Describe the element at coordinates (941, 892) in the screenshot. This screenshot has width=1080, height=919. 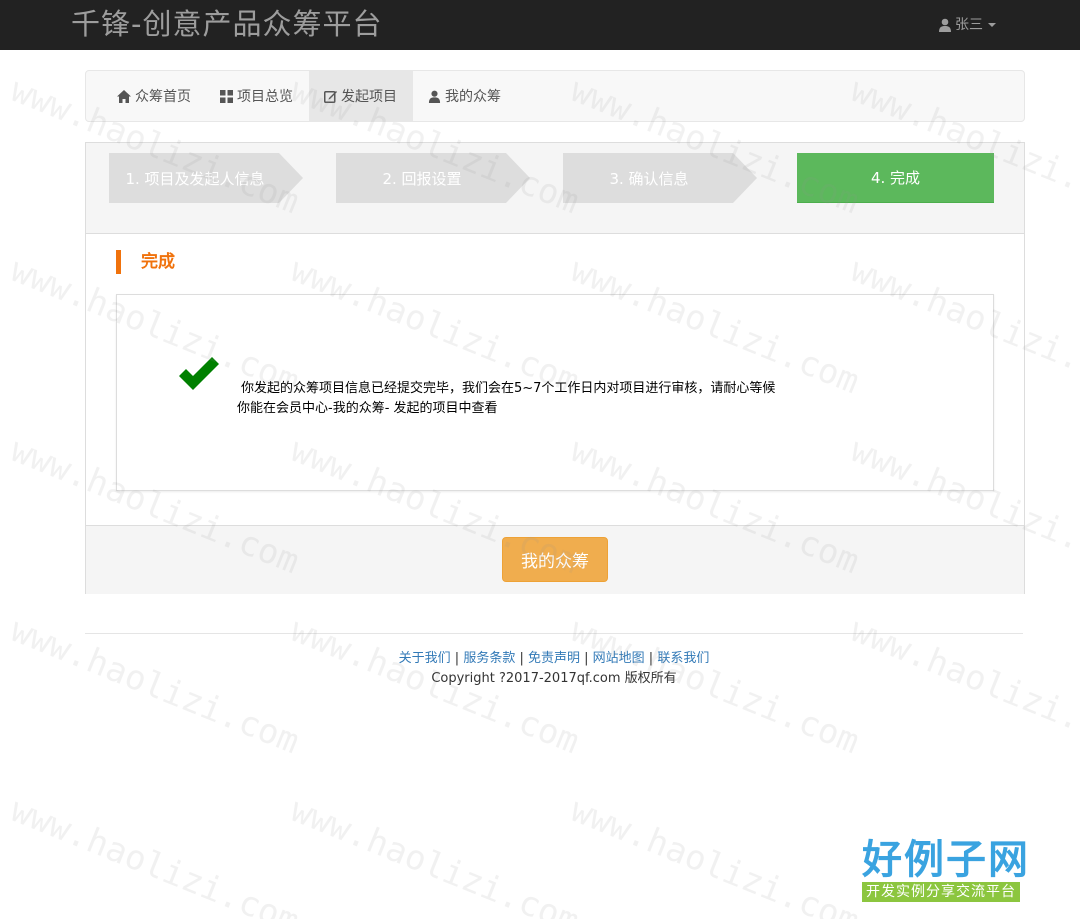
I see `logo-subtitle: 开发实例分享交流平台` at that location.